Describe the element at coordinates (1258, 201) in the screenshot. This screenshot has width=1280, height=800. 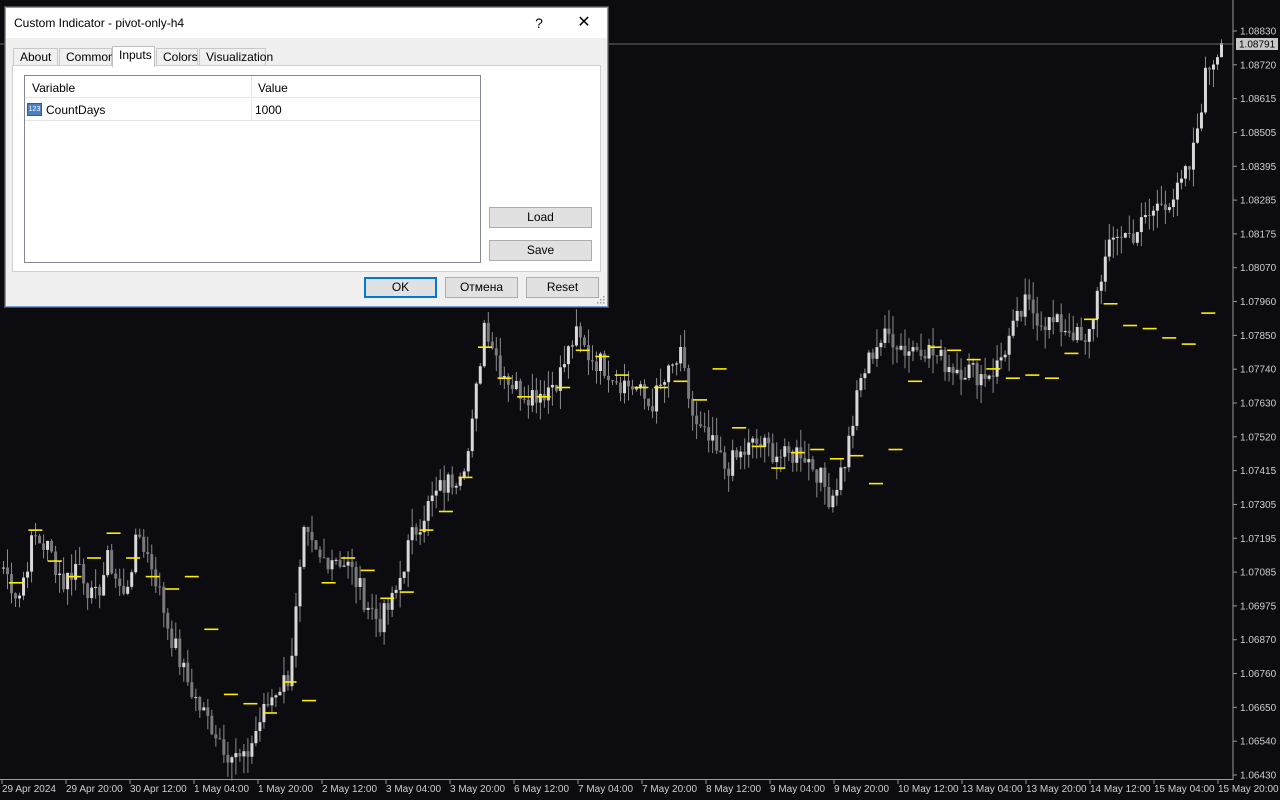
I see `price-tick-label: 1.08285` at that location.